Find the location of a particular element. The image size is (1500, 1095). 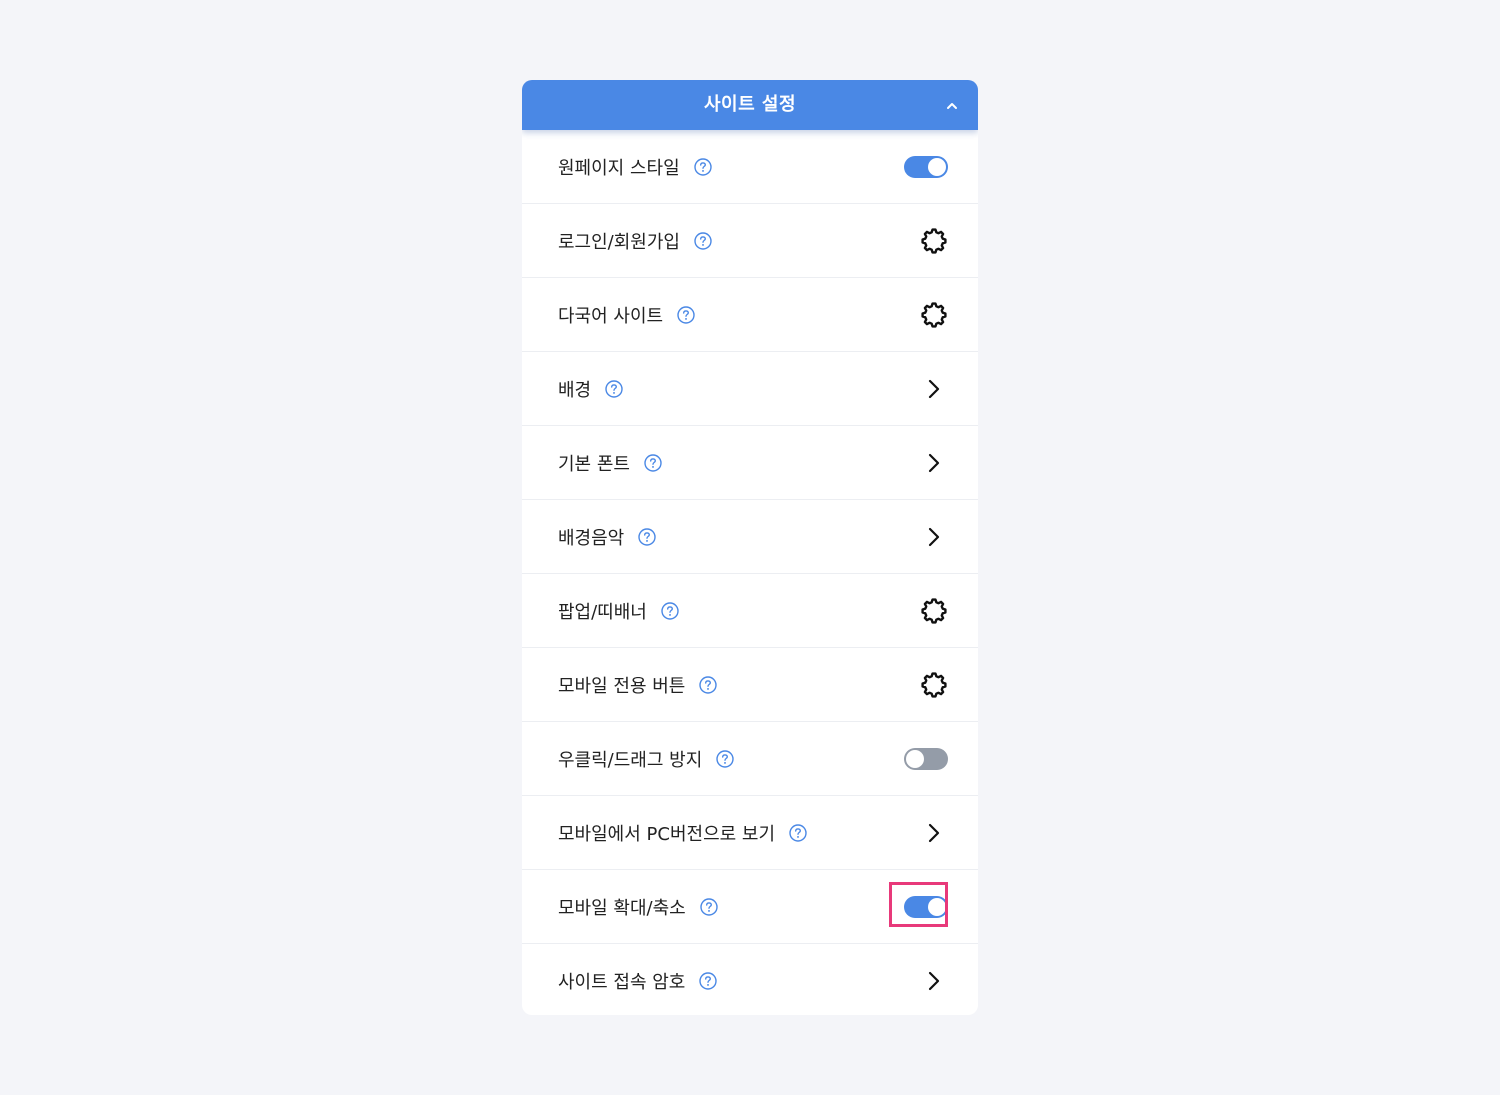

panel-header: 사이트 설정 is located at coordinates (750, 105).